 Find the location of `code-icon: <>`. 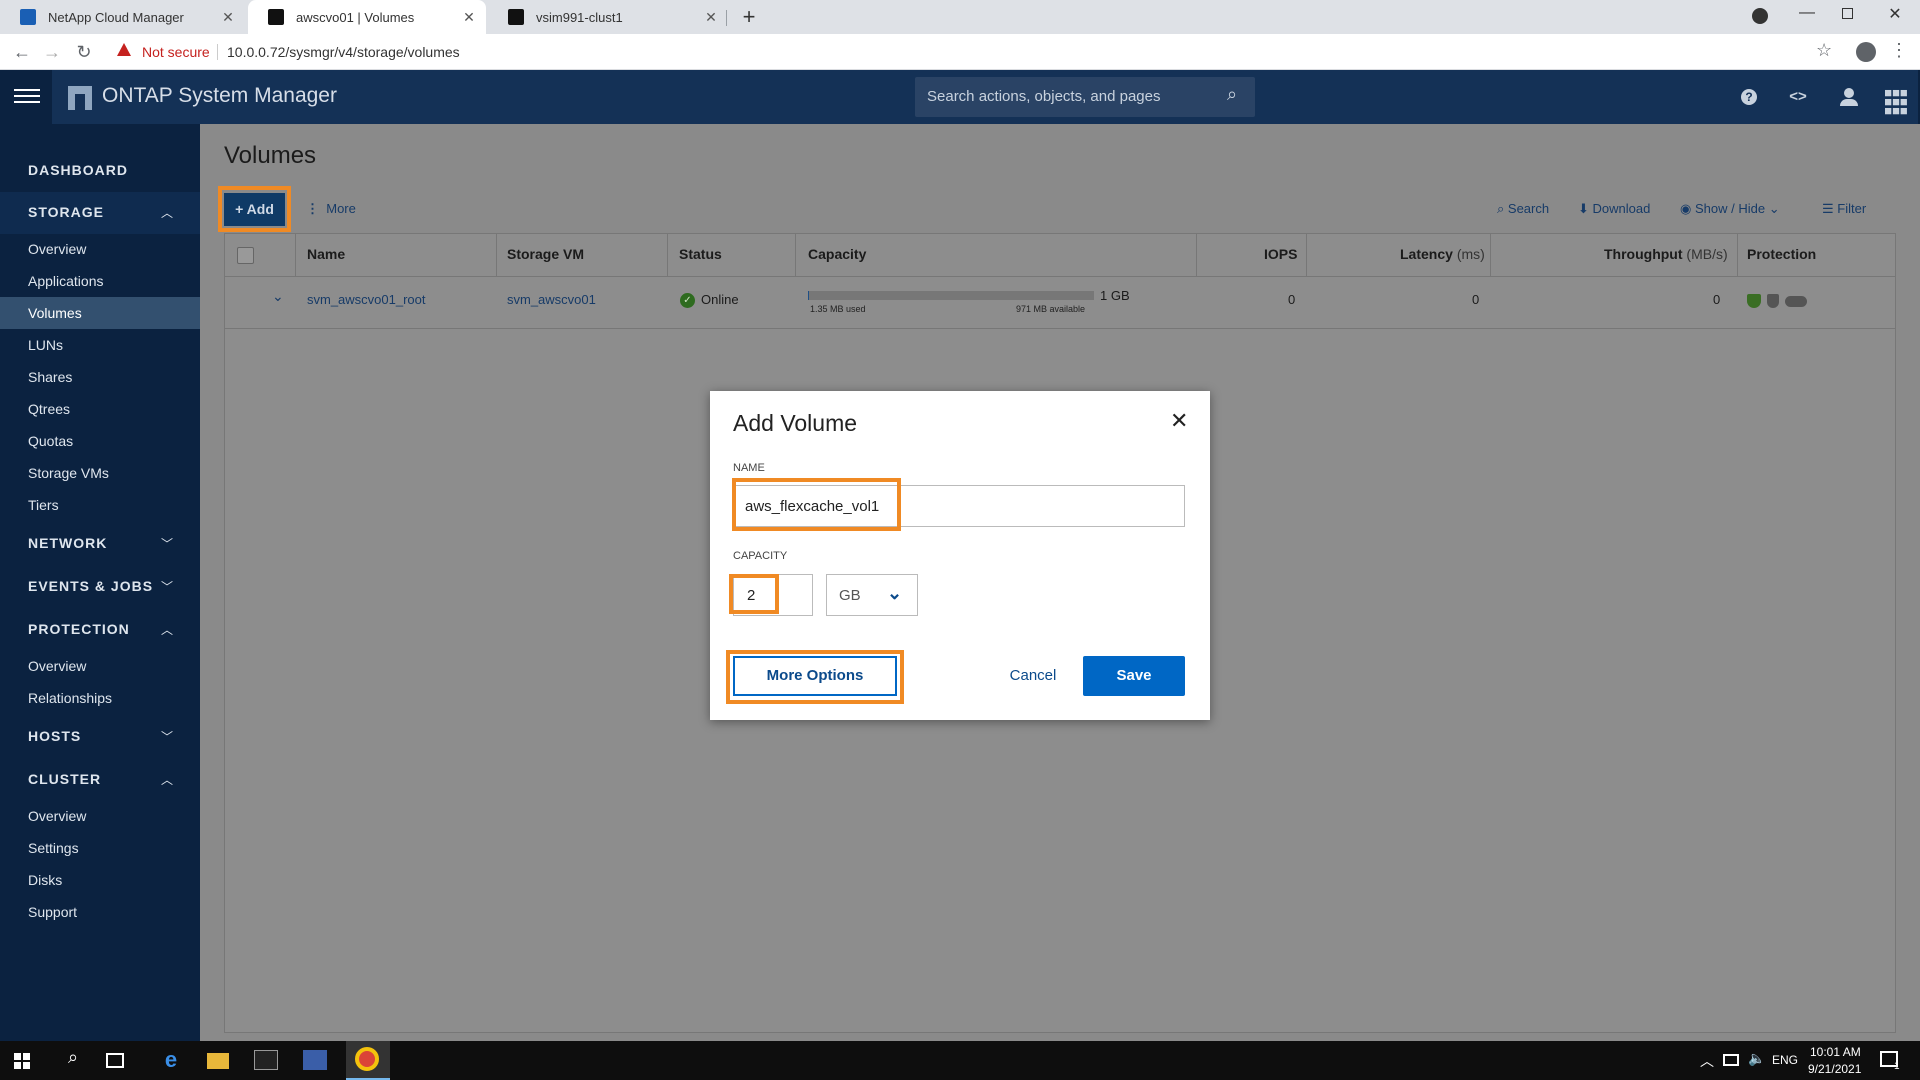

code-icon: <> is located at coordinates (1798, 97).